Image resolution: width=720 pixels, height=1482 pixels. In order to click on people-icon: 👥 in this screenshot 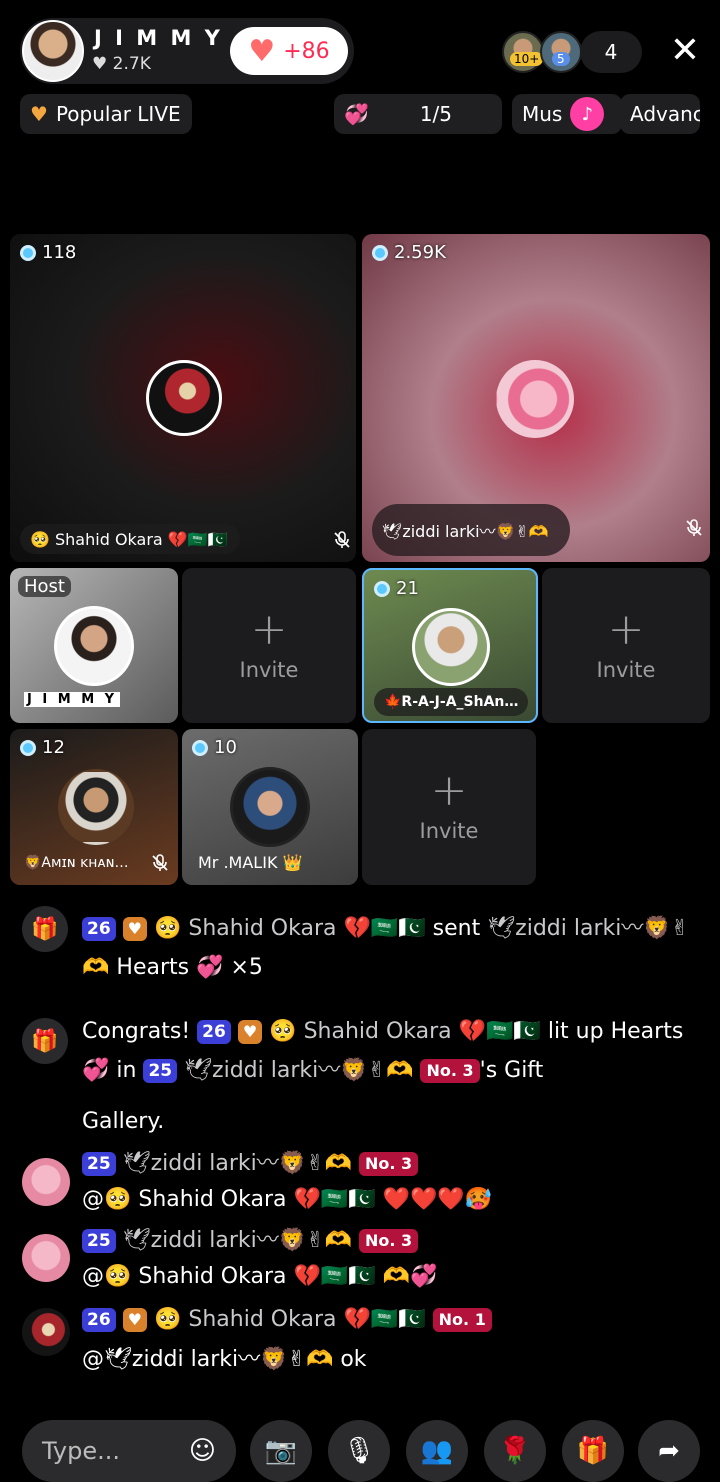, I will do `click(437, 1451)`.